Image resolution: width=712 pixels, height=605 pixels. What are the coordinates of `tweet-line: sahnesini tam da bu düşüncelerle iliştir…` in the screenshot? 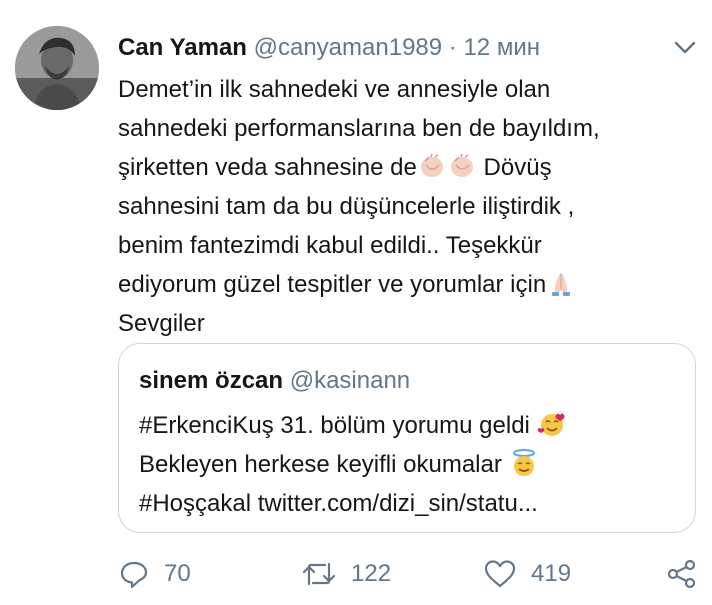 It's located at (346, 206).